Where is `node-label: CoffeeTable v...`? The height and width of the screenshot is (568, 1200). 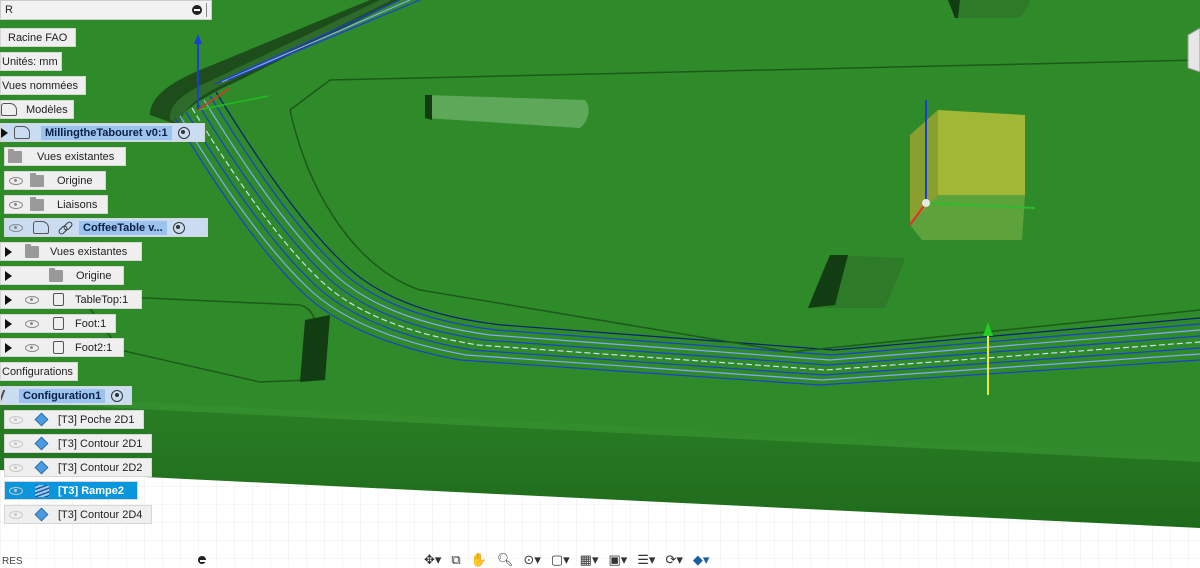 node-label: CoffeeTable v... is located at coordinates (123, 227).